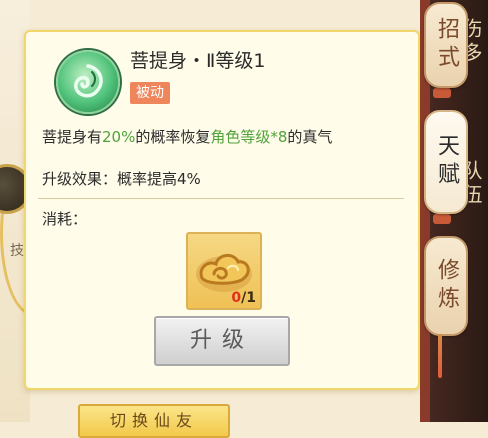 This screenshot has height=438, width=488. I want to click on skill-title: 菩提身・Ⅱ等级1, so click(198, 61).